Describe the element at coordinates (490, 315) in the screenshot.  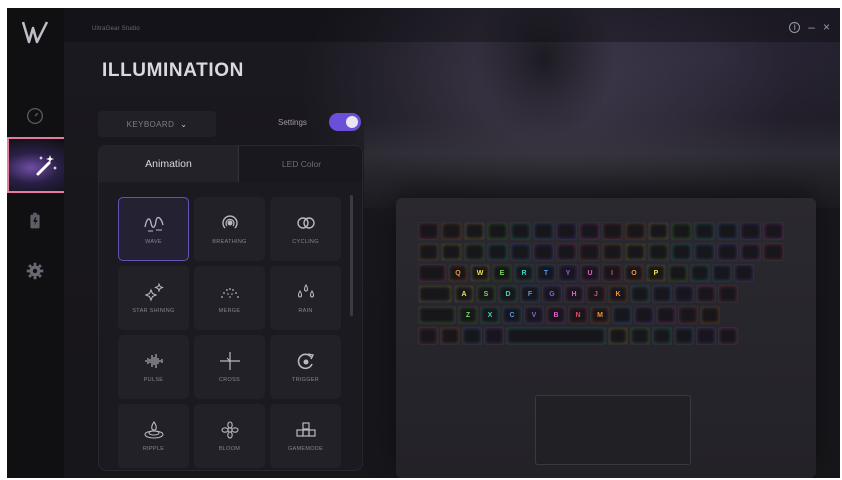
I see `keyboard-key: X` at that location.